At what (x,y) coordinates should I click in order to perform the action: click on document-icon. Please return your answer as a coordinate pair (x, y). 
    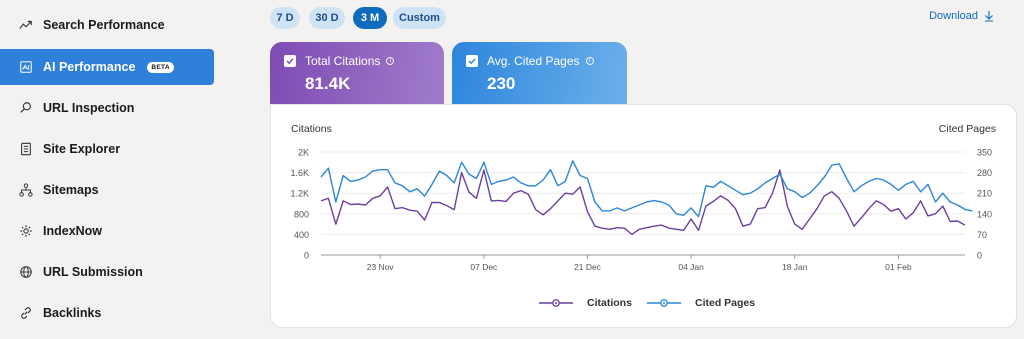
    Looking at the image, I should click on (26, 149).